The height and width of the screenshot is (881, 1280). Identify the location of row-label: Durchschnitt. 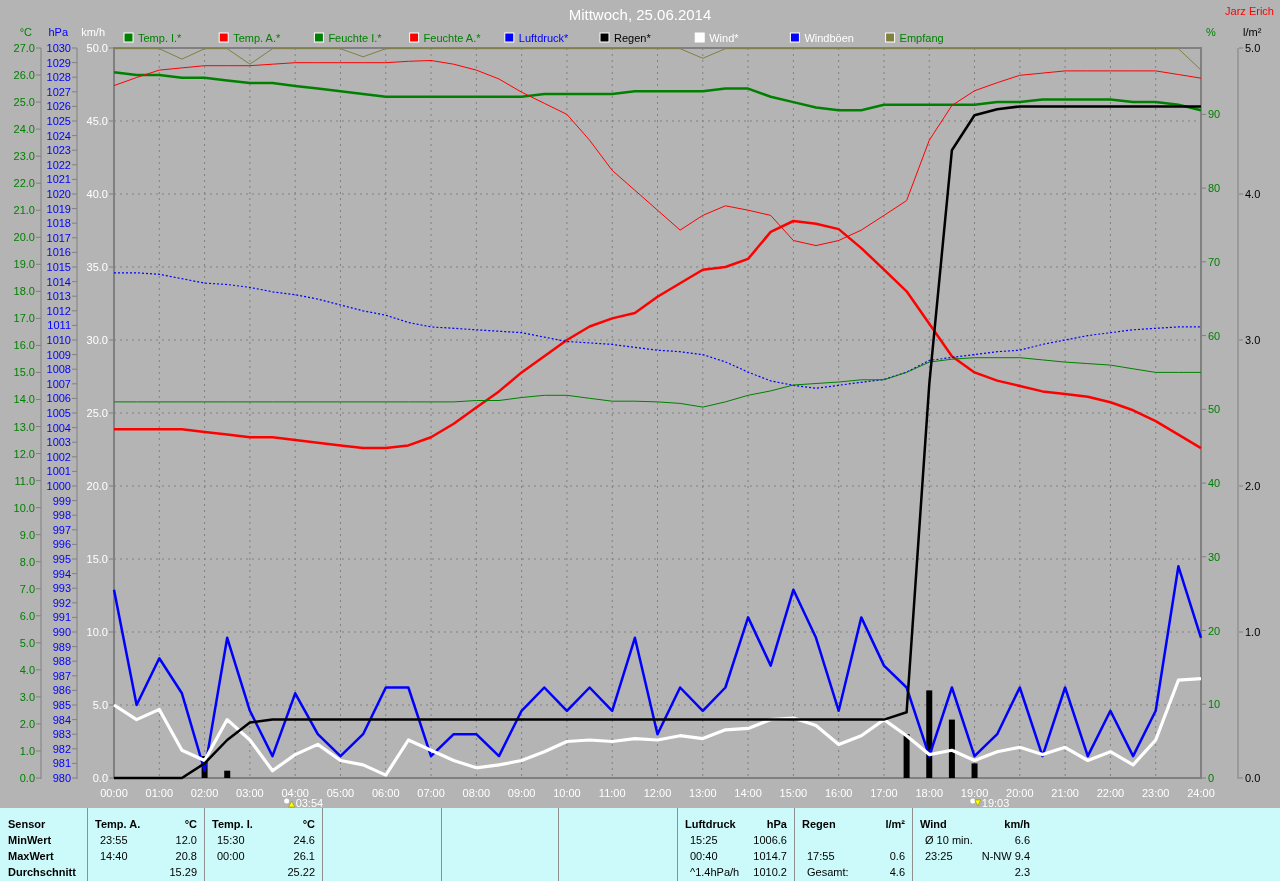
(42, 872).